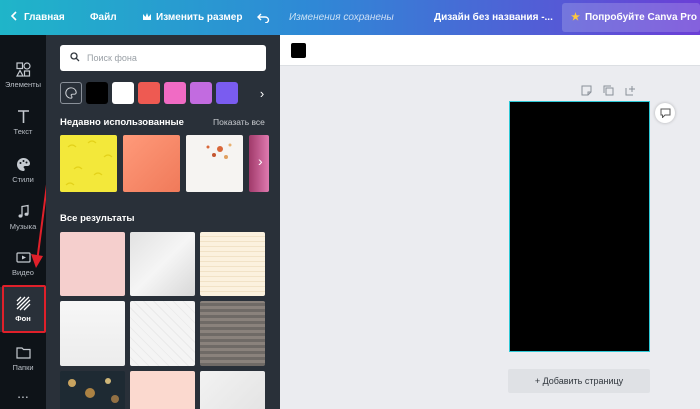  I want to click on comment-icon, so click(665, 113).